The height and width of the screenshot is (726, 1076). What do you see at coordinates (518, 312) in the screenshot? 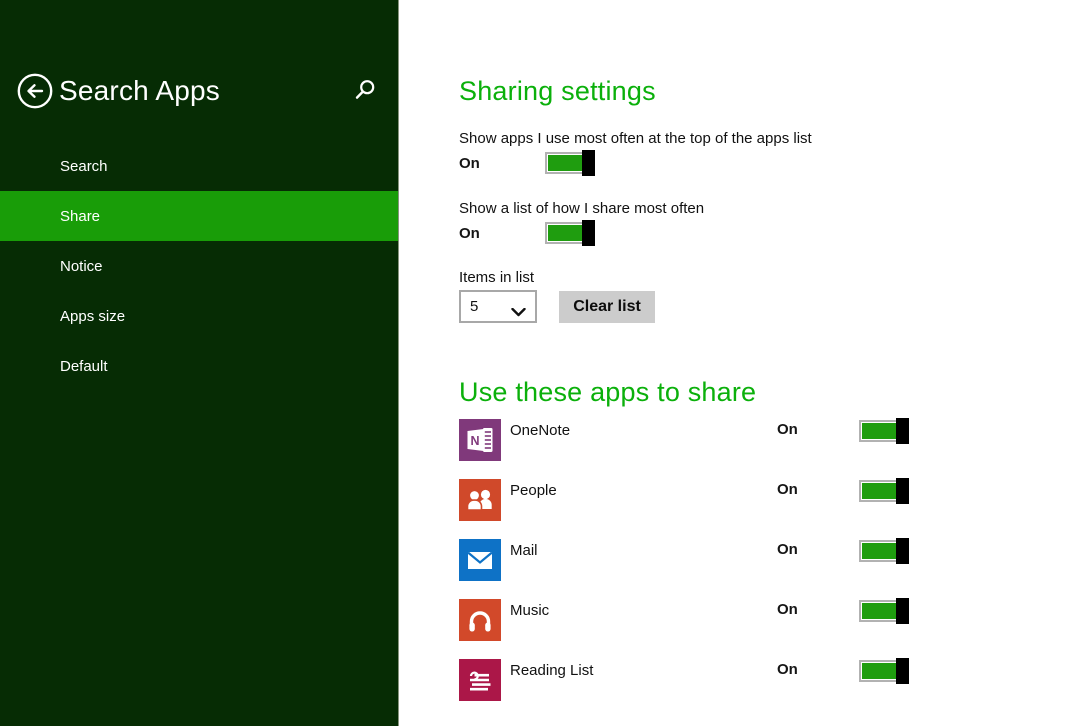
I see `chevron-down-icon` at bounding box center [518, 312].